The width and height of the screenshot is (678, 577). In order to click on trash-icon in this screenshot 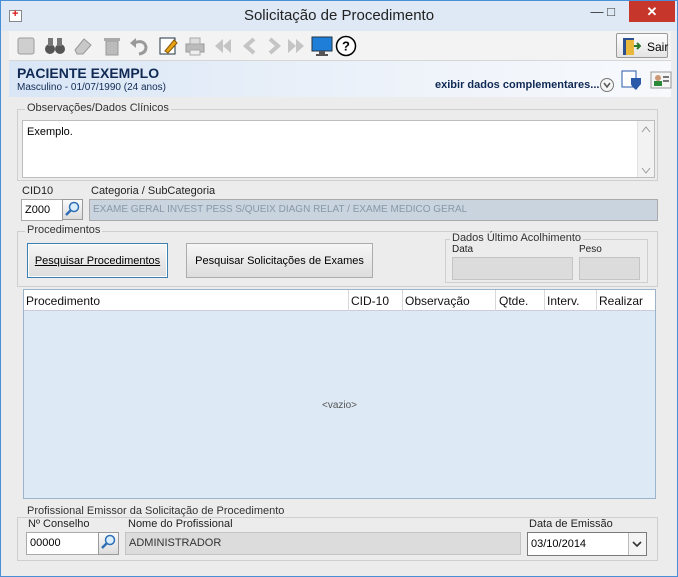, I will do `click(112, 46)`.